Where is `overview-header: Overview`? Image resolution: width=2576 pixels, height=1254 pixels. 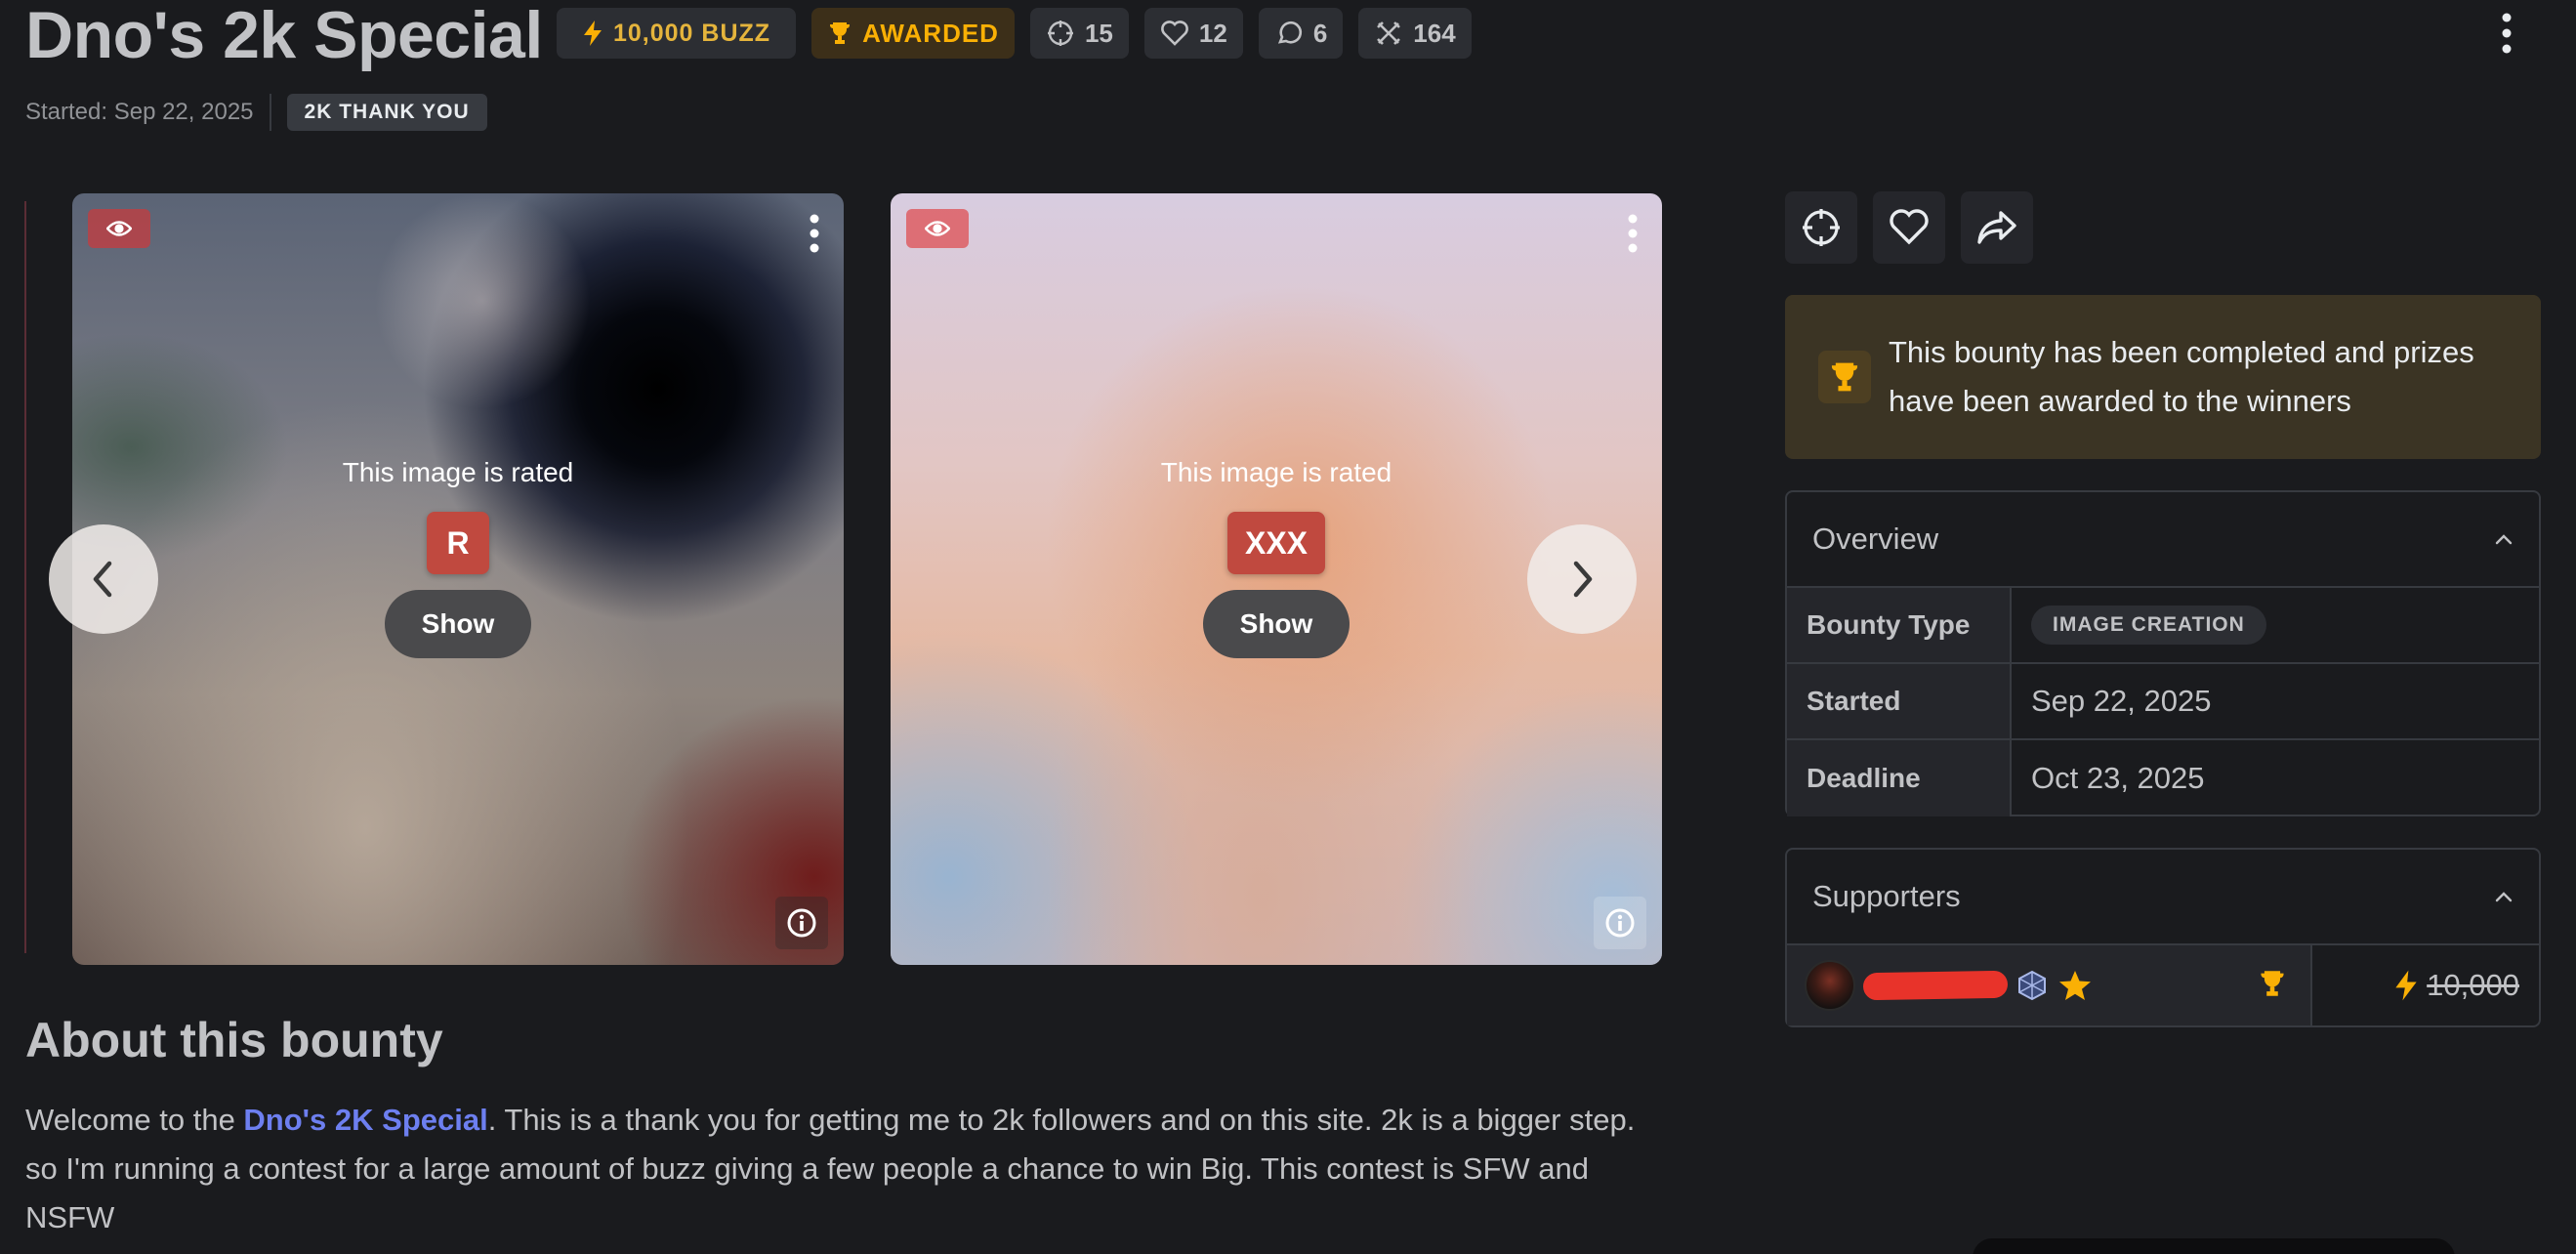
overview-header: Overview is located at coordinates (2163, 540).